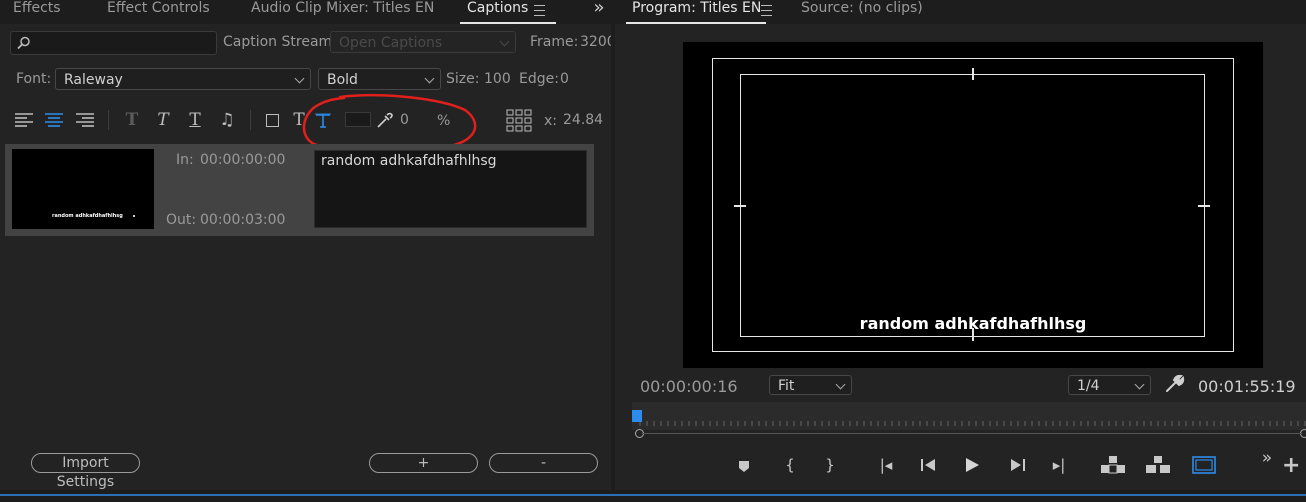 This screenshot has width=1306, height=502. Describe the element at coordinates (551, 121) in the screenshot. I see `x-position-label: x:` at that location.